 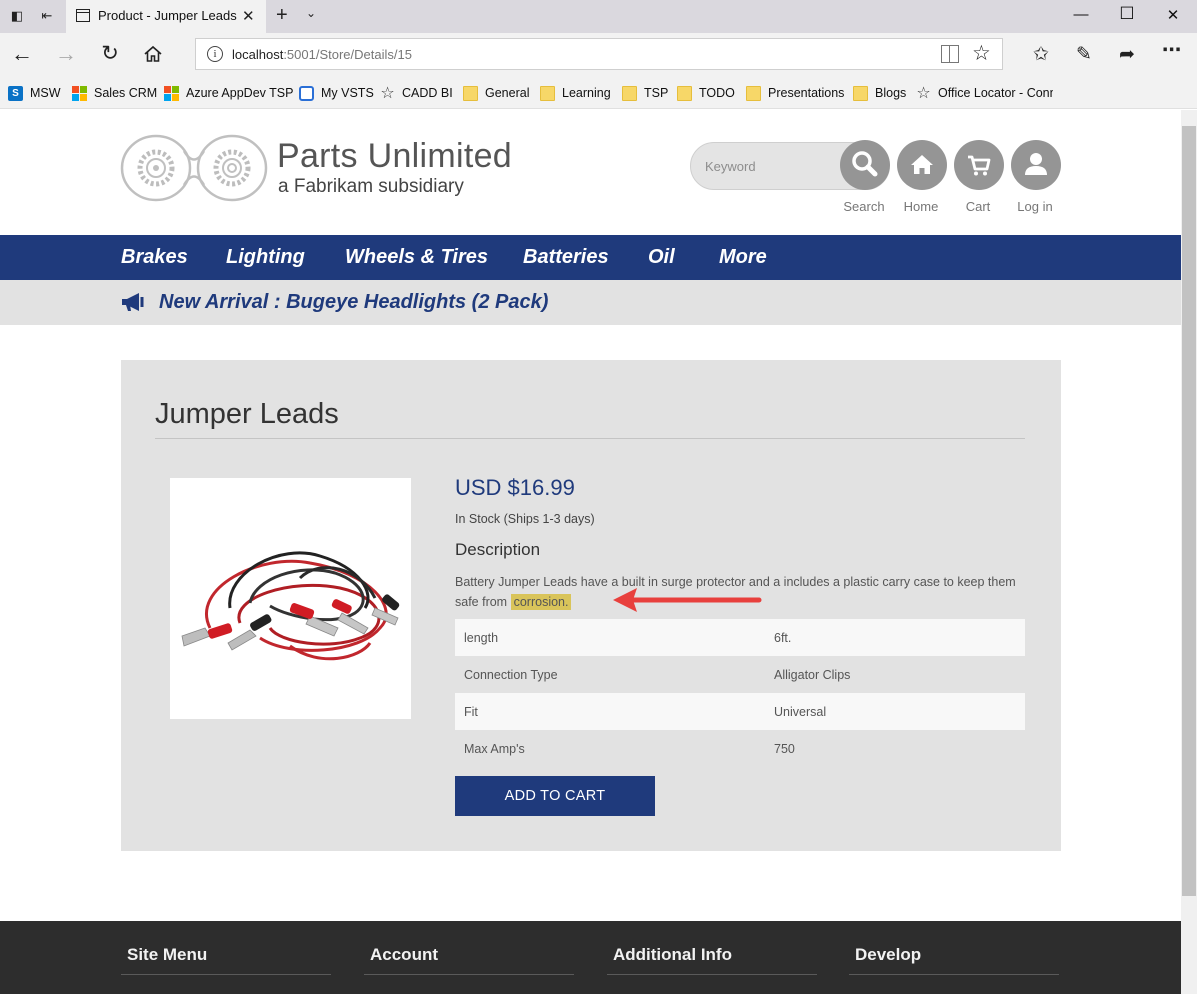 I want to click on scrollbar-thumb, so click(x=1189, y=511).